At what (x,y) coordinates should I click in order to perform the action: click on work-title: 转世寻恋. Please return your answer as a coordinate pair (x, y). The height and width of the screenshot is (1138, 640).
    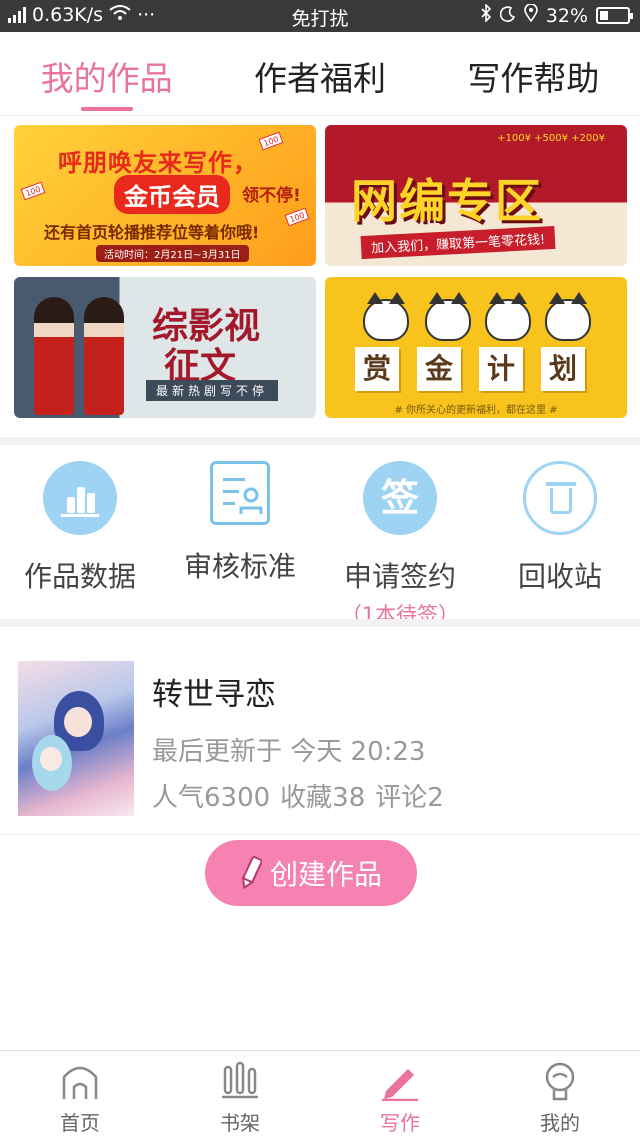
    Looking at the image, I should click on (214, 695).